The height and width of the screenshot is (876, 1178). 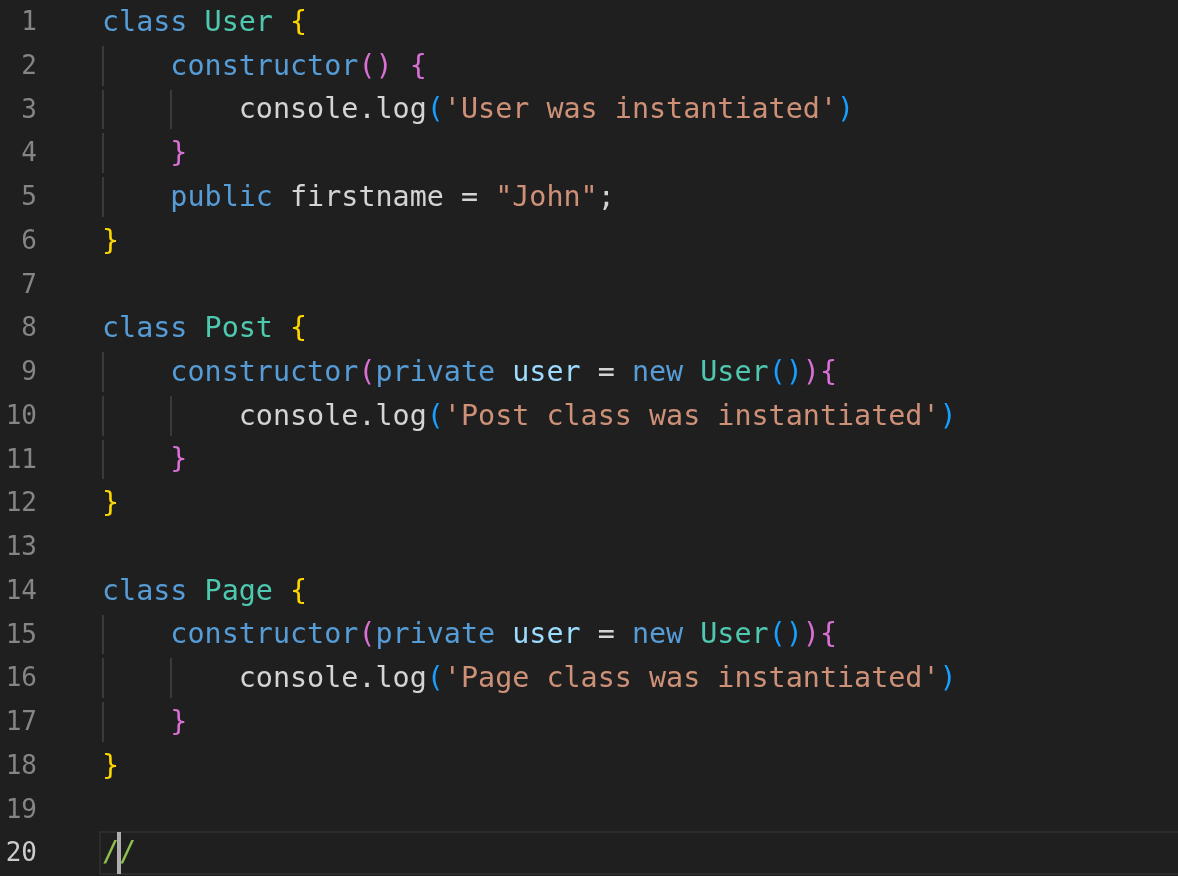 What do you see at coordinates (20, 503) in the screenshot?
I see `line-number: 12` at bounding box center [20, 503].